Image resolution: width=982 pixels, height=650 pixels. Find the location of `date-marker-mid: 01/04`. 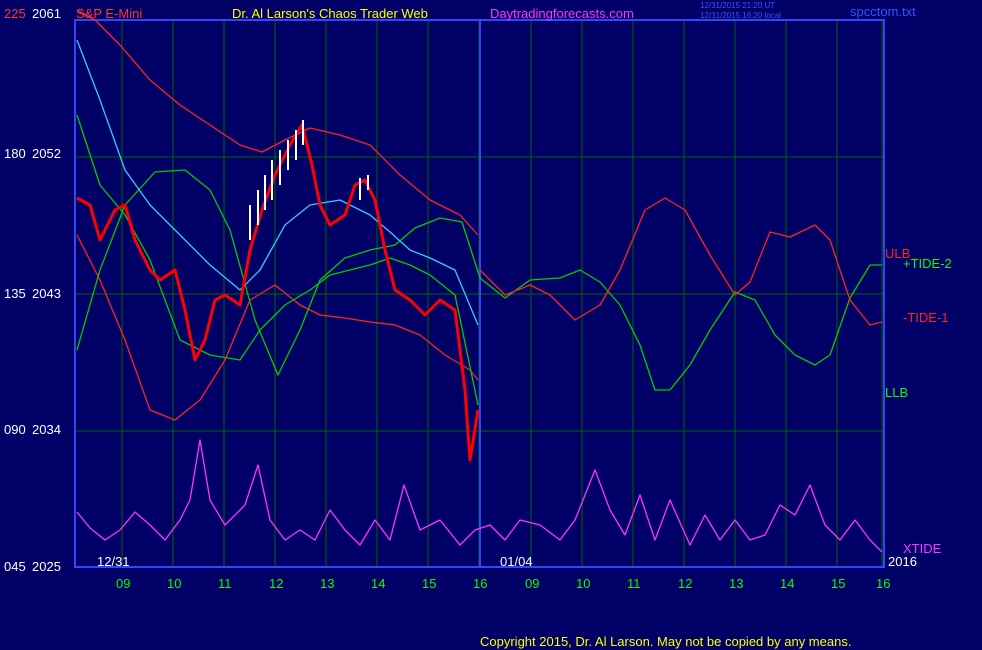

date-marker-mid: 01/04 is located at coordinates (516, 561).